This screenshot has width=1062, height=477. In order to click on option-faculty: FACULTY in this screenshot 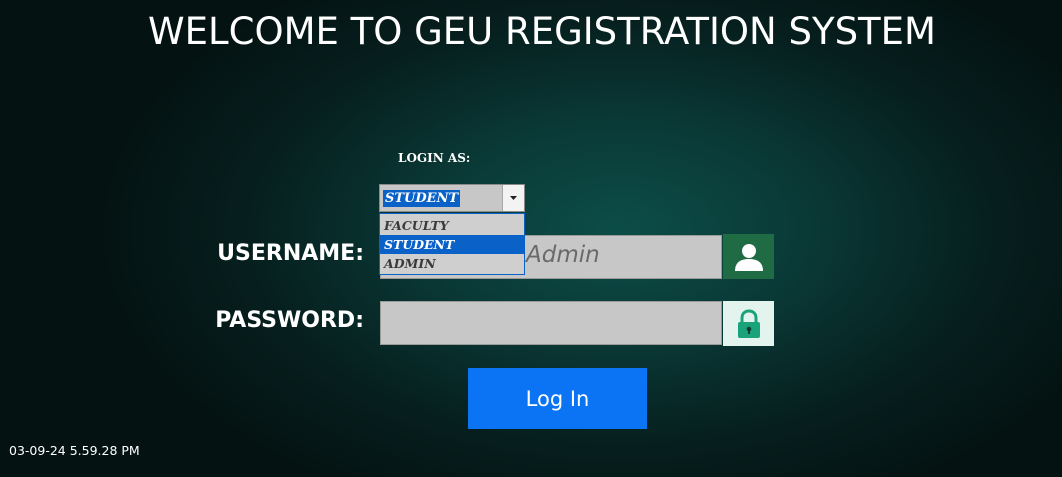, I will do `click(452, 225)`.